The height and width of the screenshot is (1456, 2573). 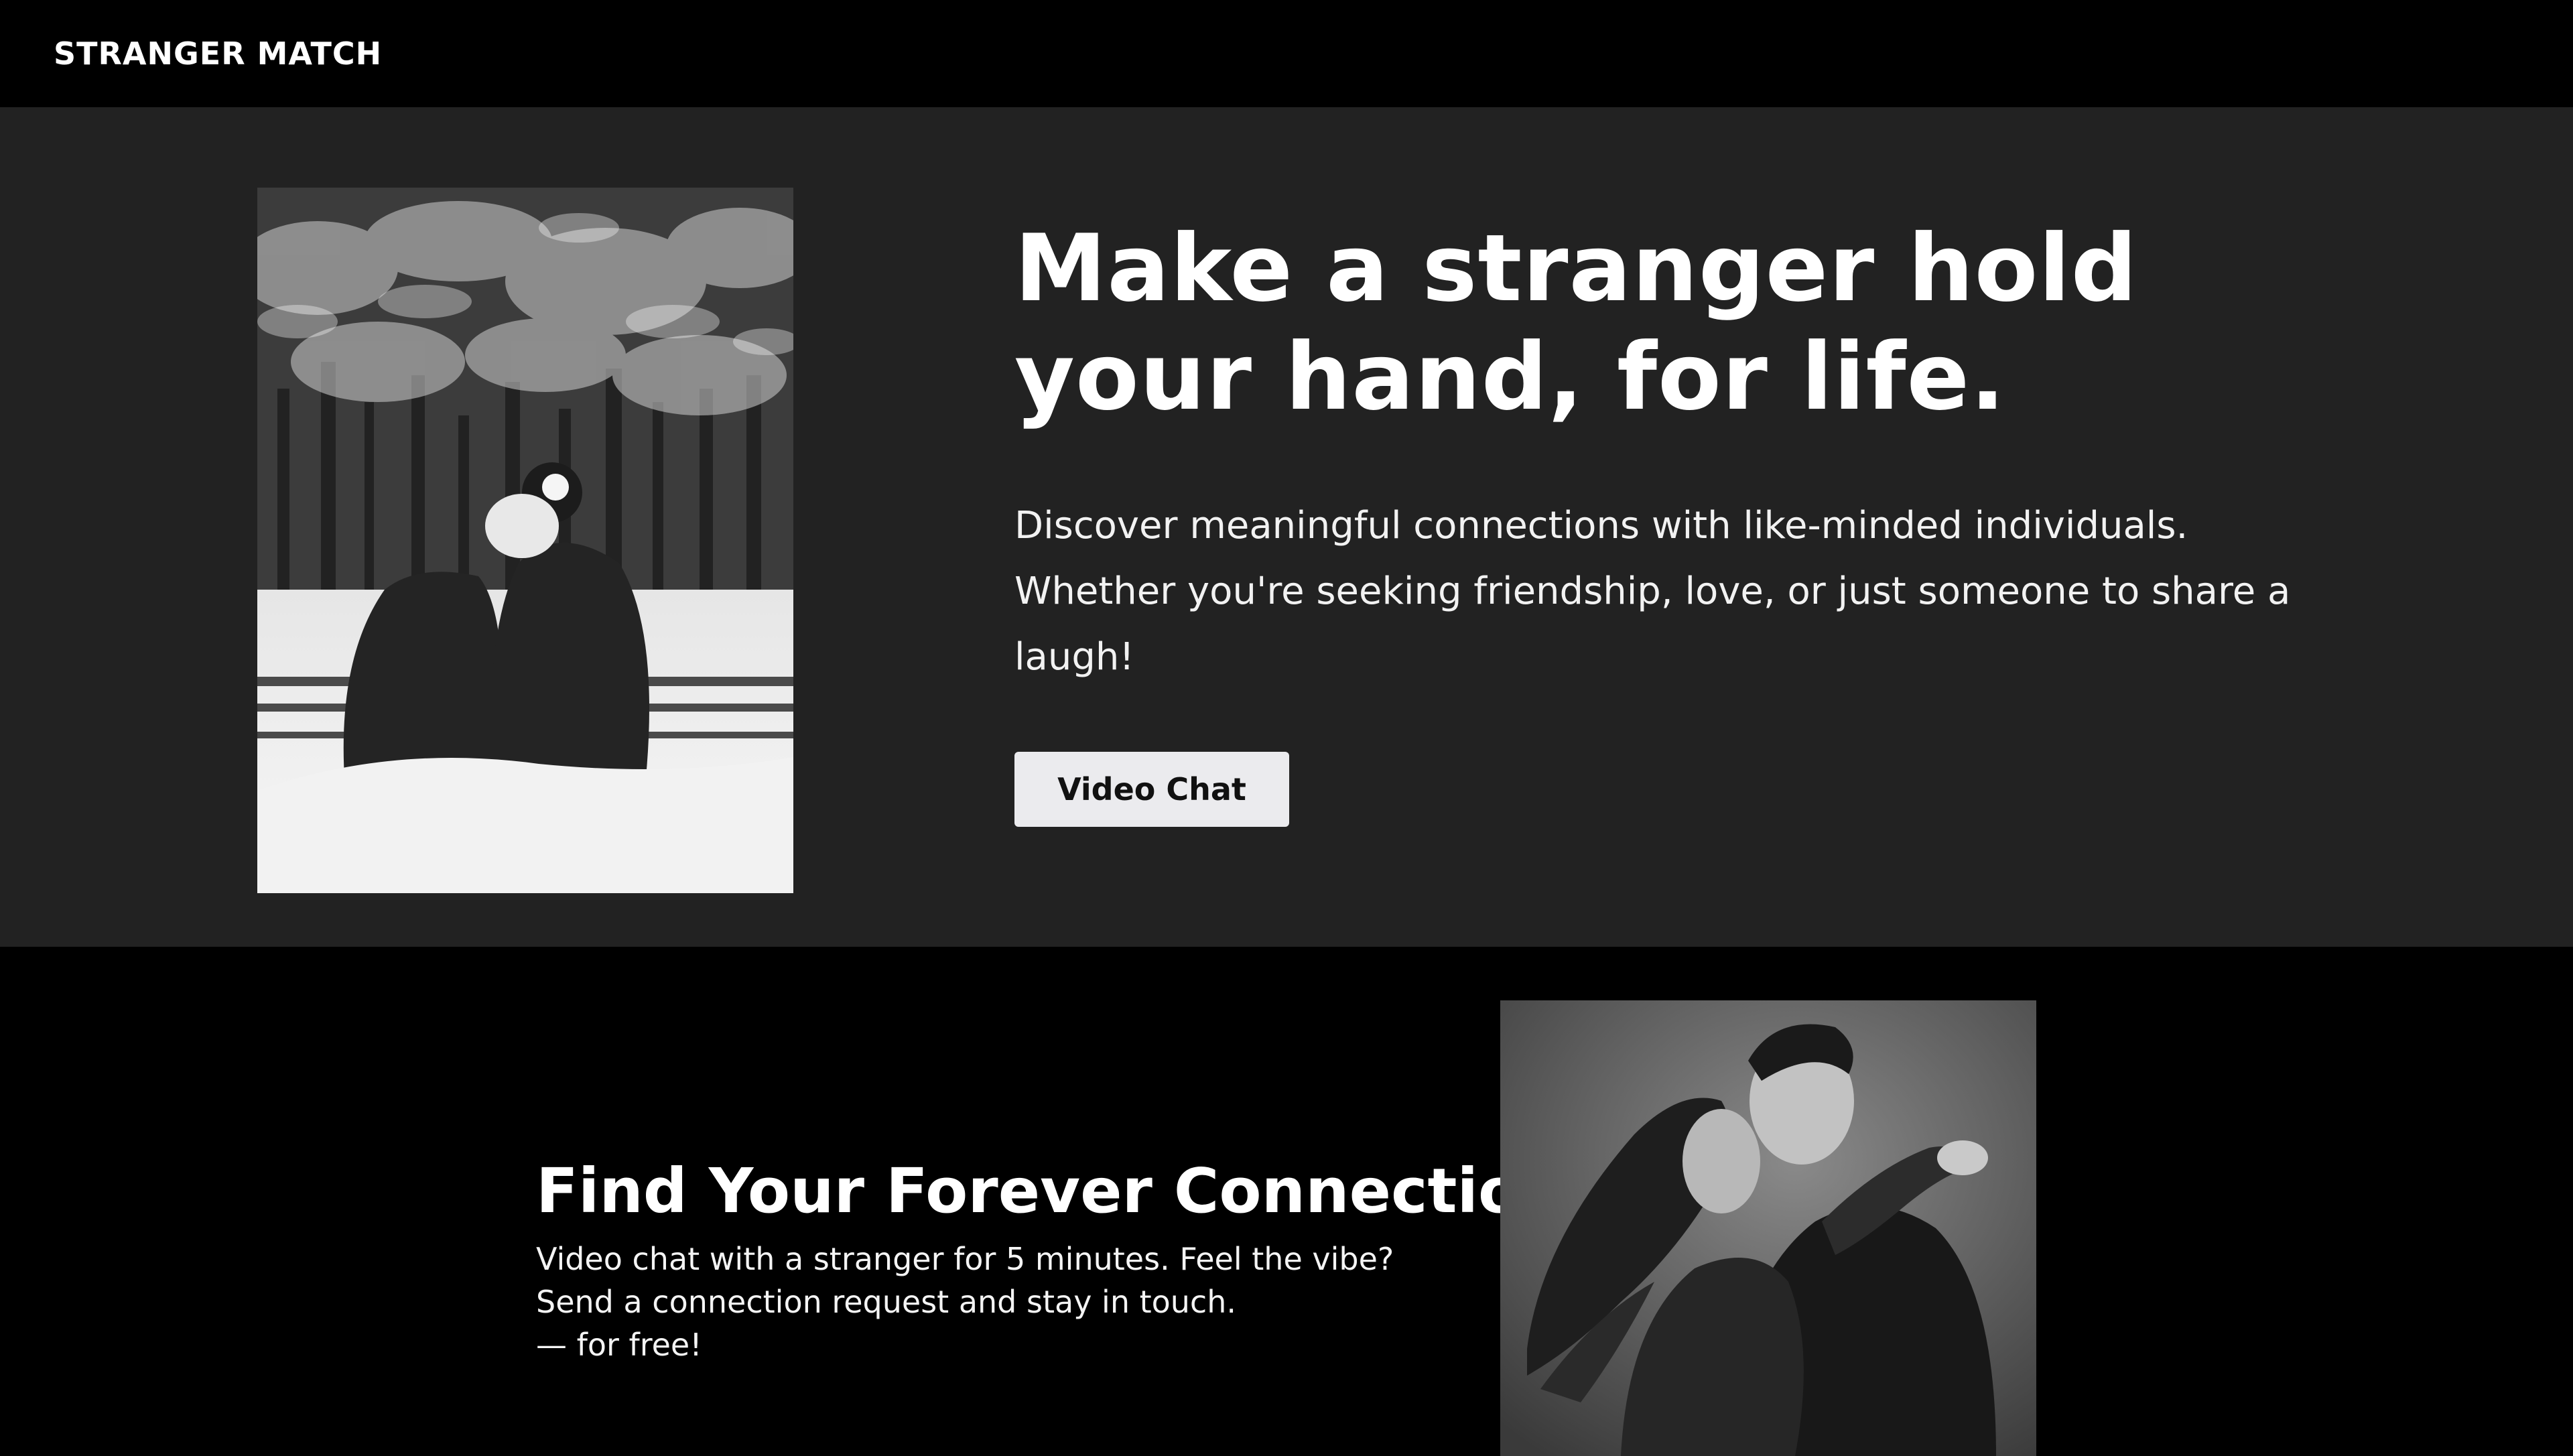 What do you see at coordinates (1050, 1191) in the screenshot?
I see `feature-title: Find Your Forever Connection` at bounding box center [1050, 1191].